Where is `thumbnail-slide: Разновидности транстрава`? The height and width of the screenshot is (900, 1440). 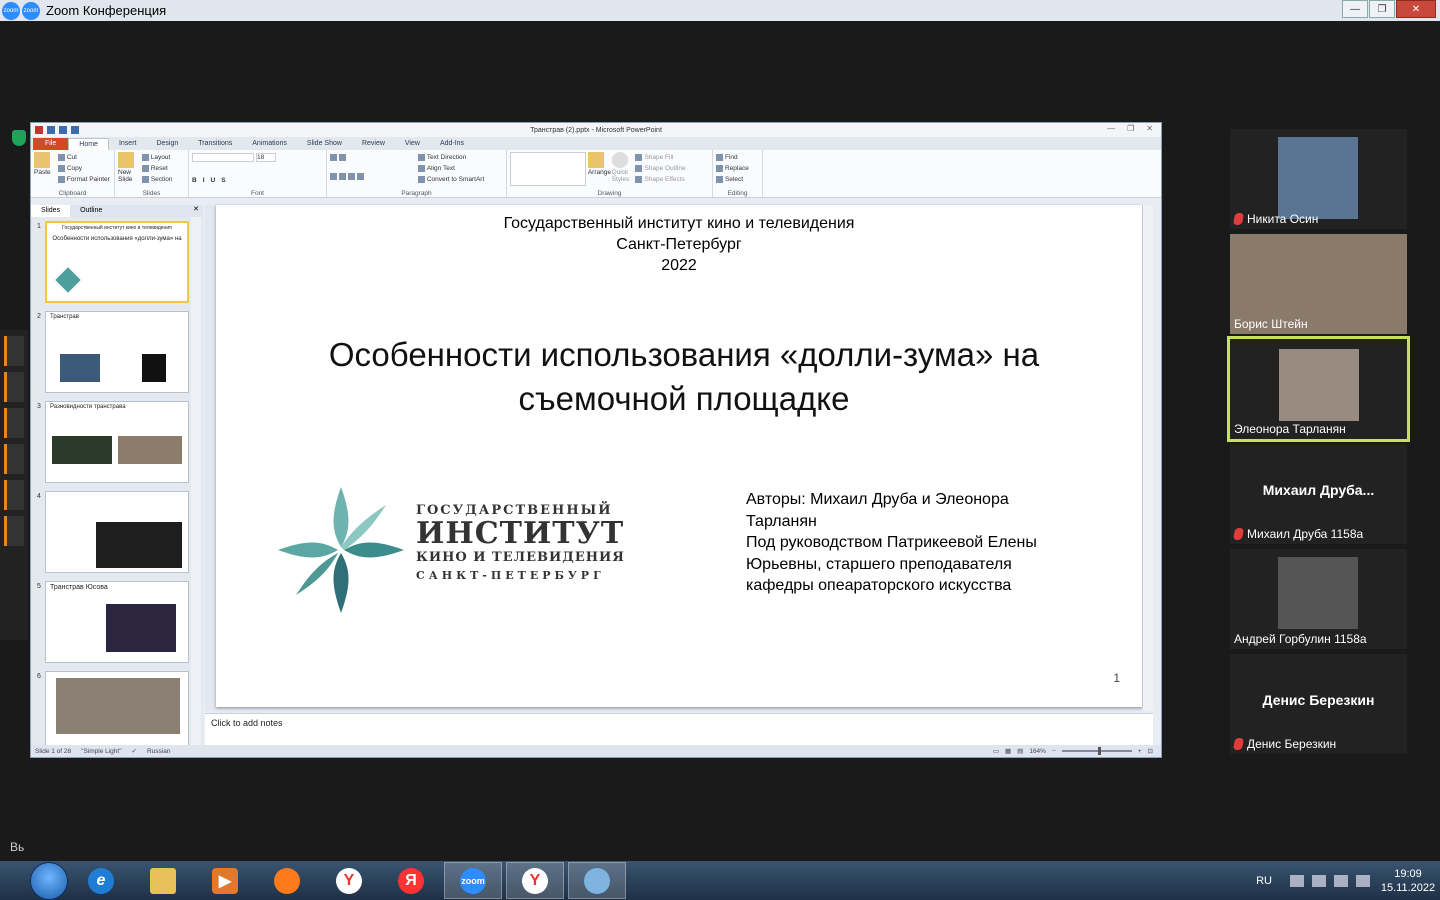
thumbnail-slide: Разновидности транстрава is located at coordinates (117, 442).